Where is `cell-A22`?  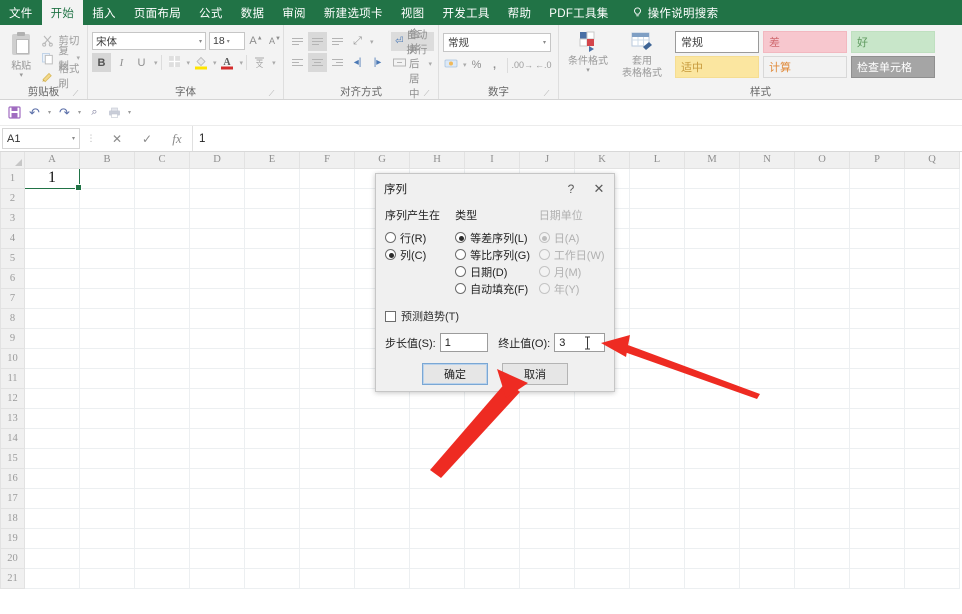 cell-A22 is located at coordinates (52, 588).